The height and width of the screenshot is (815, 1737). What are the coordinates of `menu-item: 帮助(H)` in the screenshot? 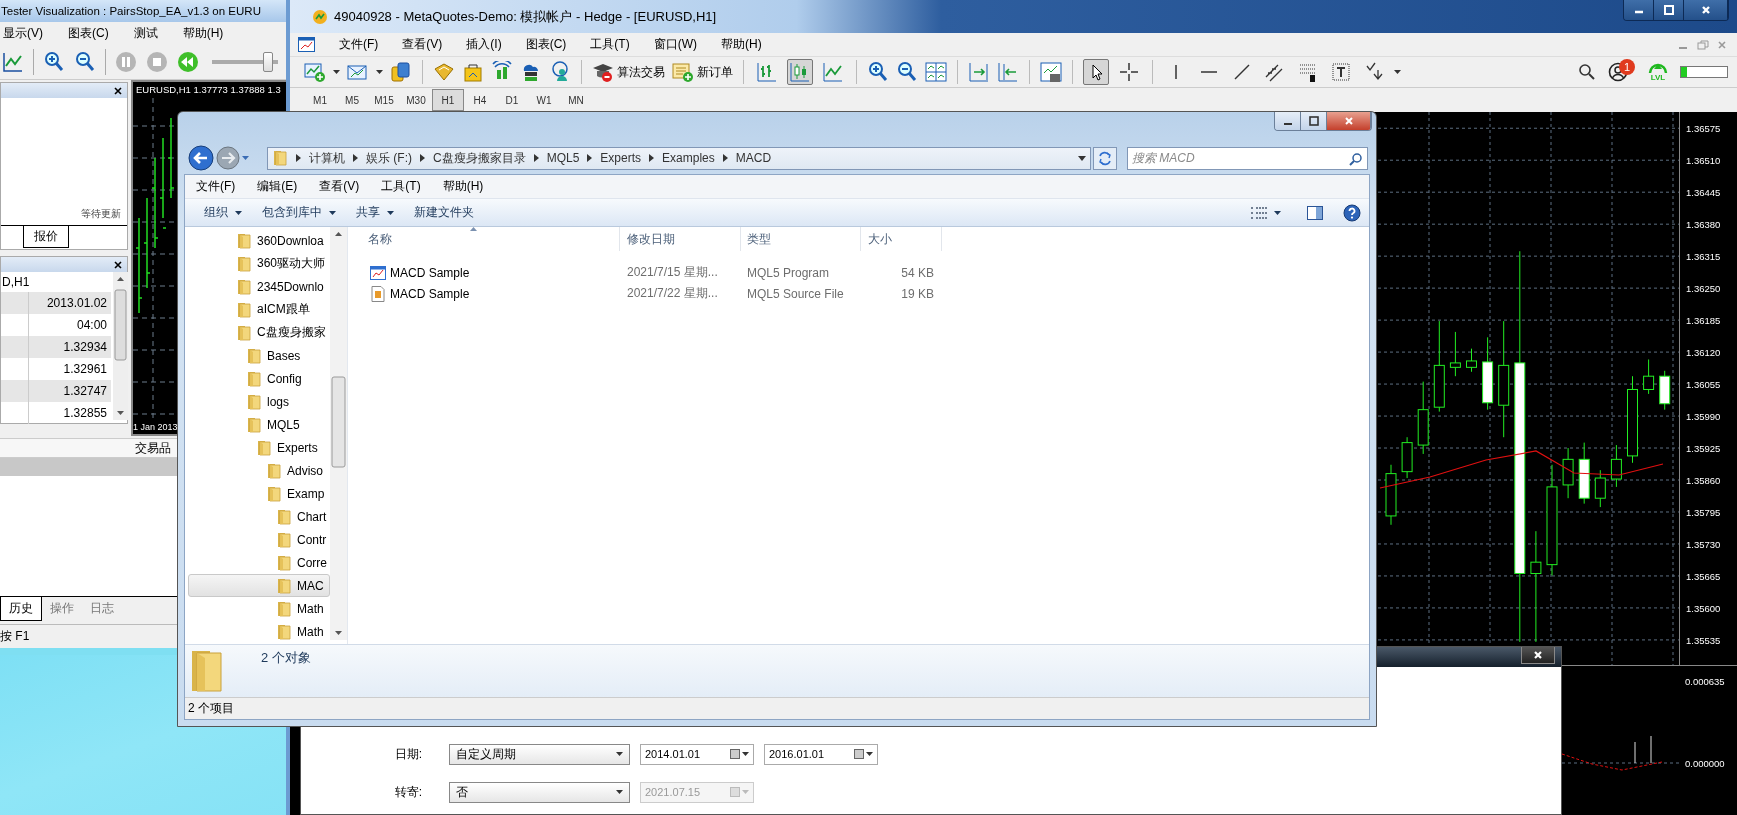 It's located at (463, 186).